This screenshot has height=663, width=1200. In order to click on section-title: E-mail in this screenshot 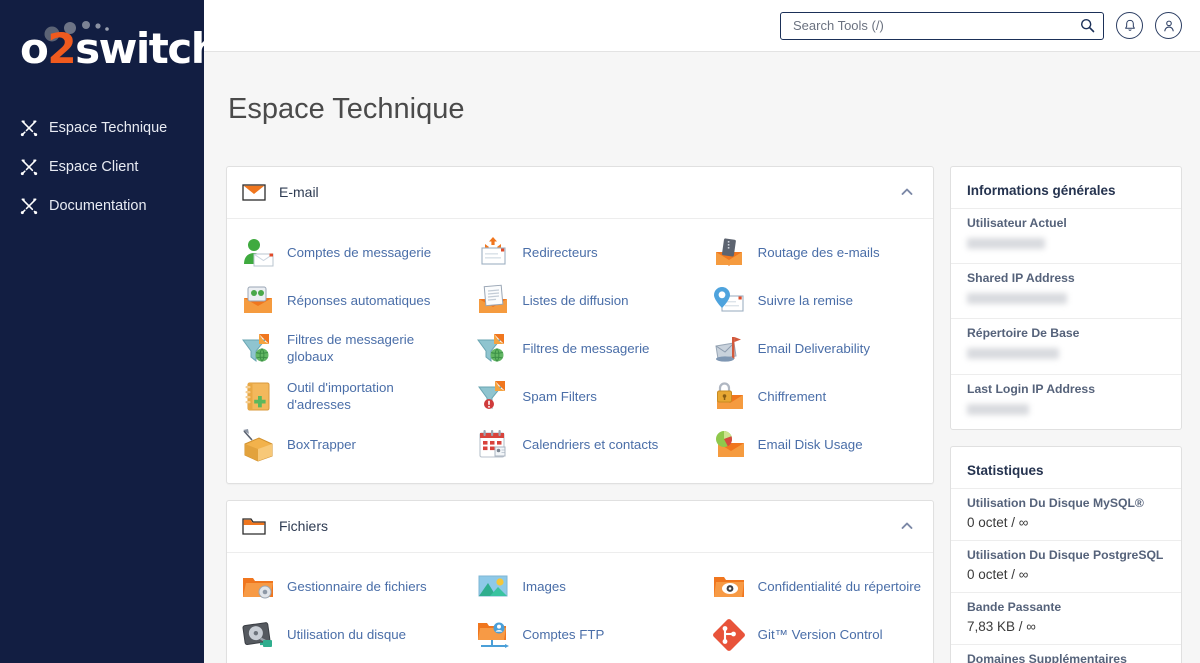, I will do `click(299, 192)`.